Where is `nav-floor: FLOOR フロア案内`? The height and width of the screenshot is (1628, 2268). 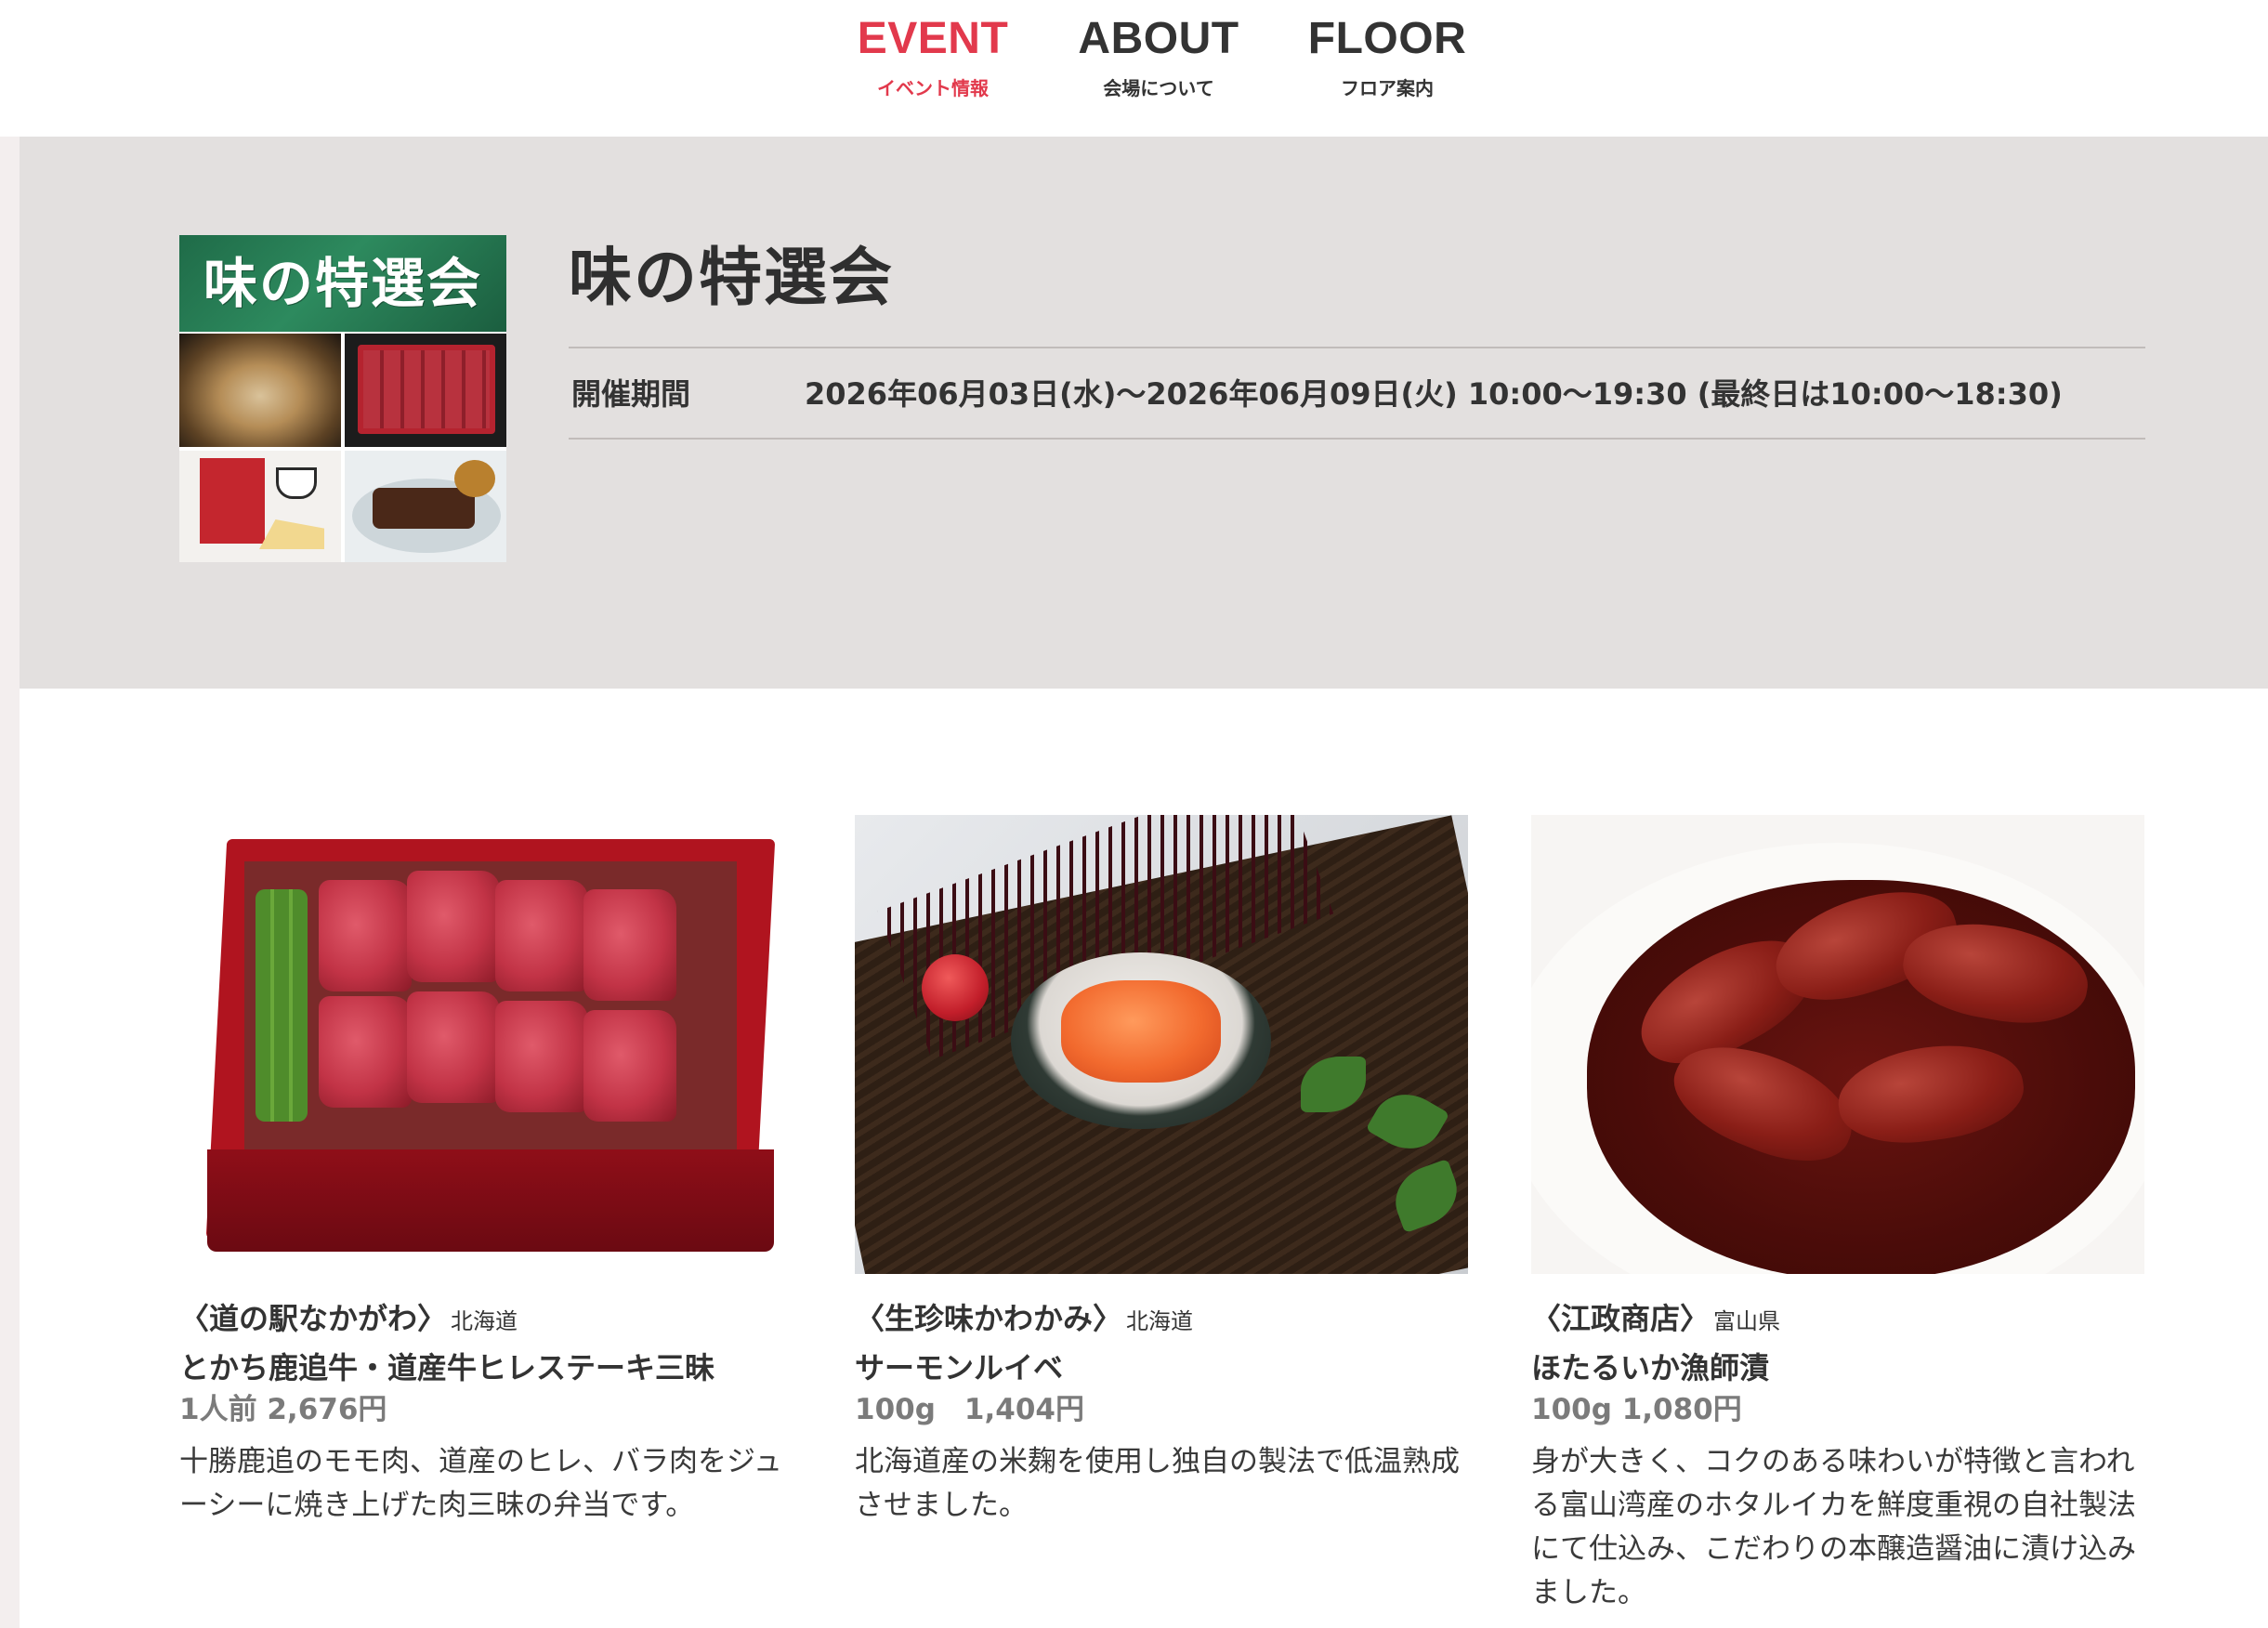 nav-floor: FLOOR フロア案内 is located at coordinates (1387, 56).